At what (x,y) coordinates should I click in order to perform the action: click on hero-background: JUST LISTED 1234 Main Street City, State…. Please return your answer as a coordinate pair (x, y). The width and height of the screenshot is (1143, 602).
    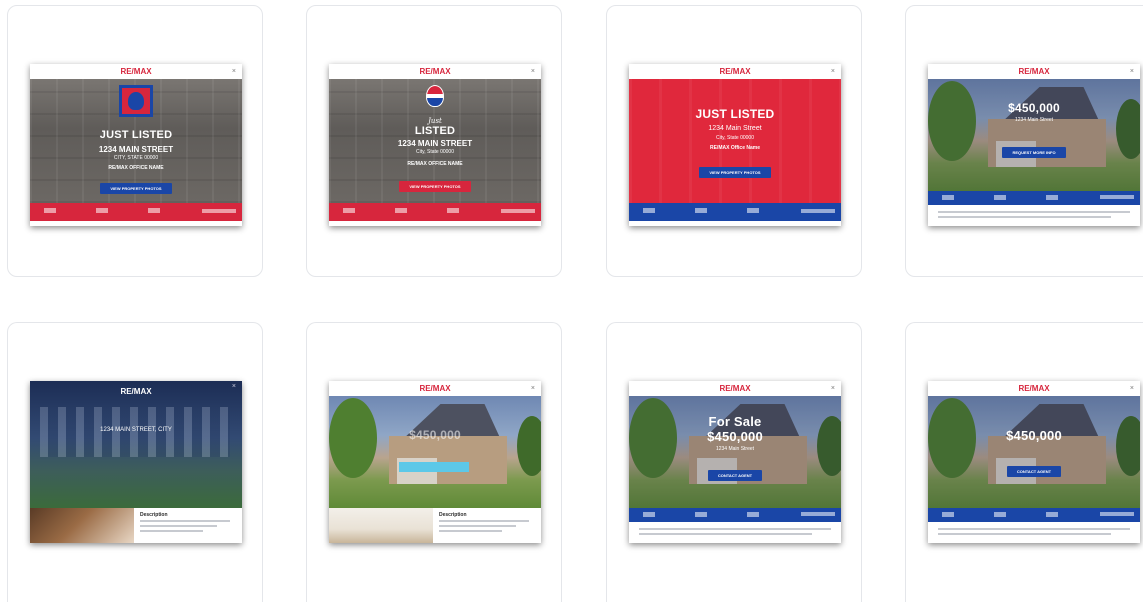
    Looking at the image, I should click on (735, 141).